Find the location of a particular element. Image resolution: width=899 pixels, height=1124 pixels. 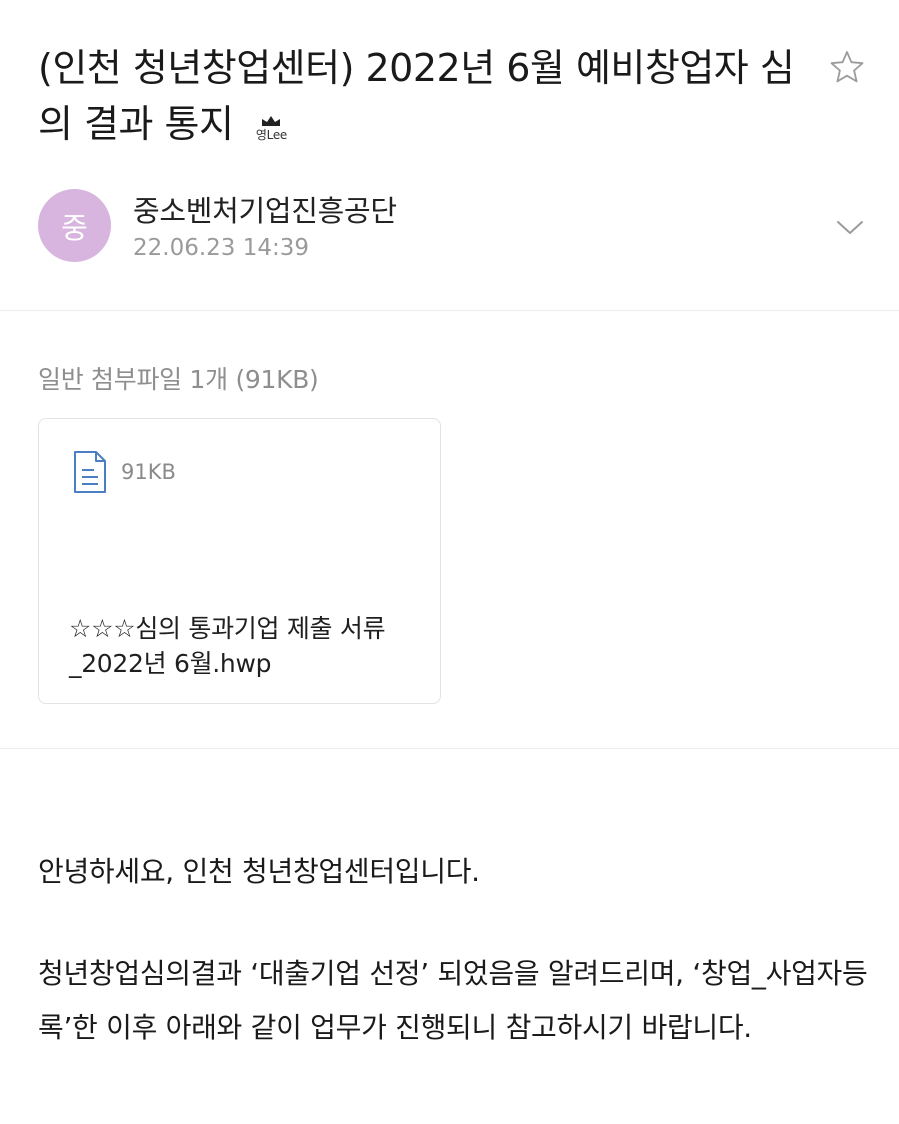

star-button is located at coordinates (847, 67).